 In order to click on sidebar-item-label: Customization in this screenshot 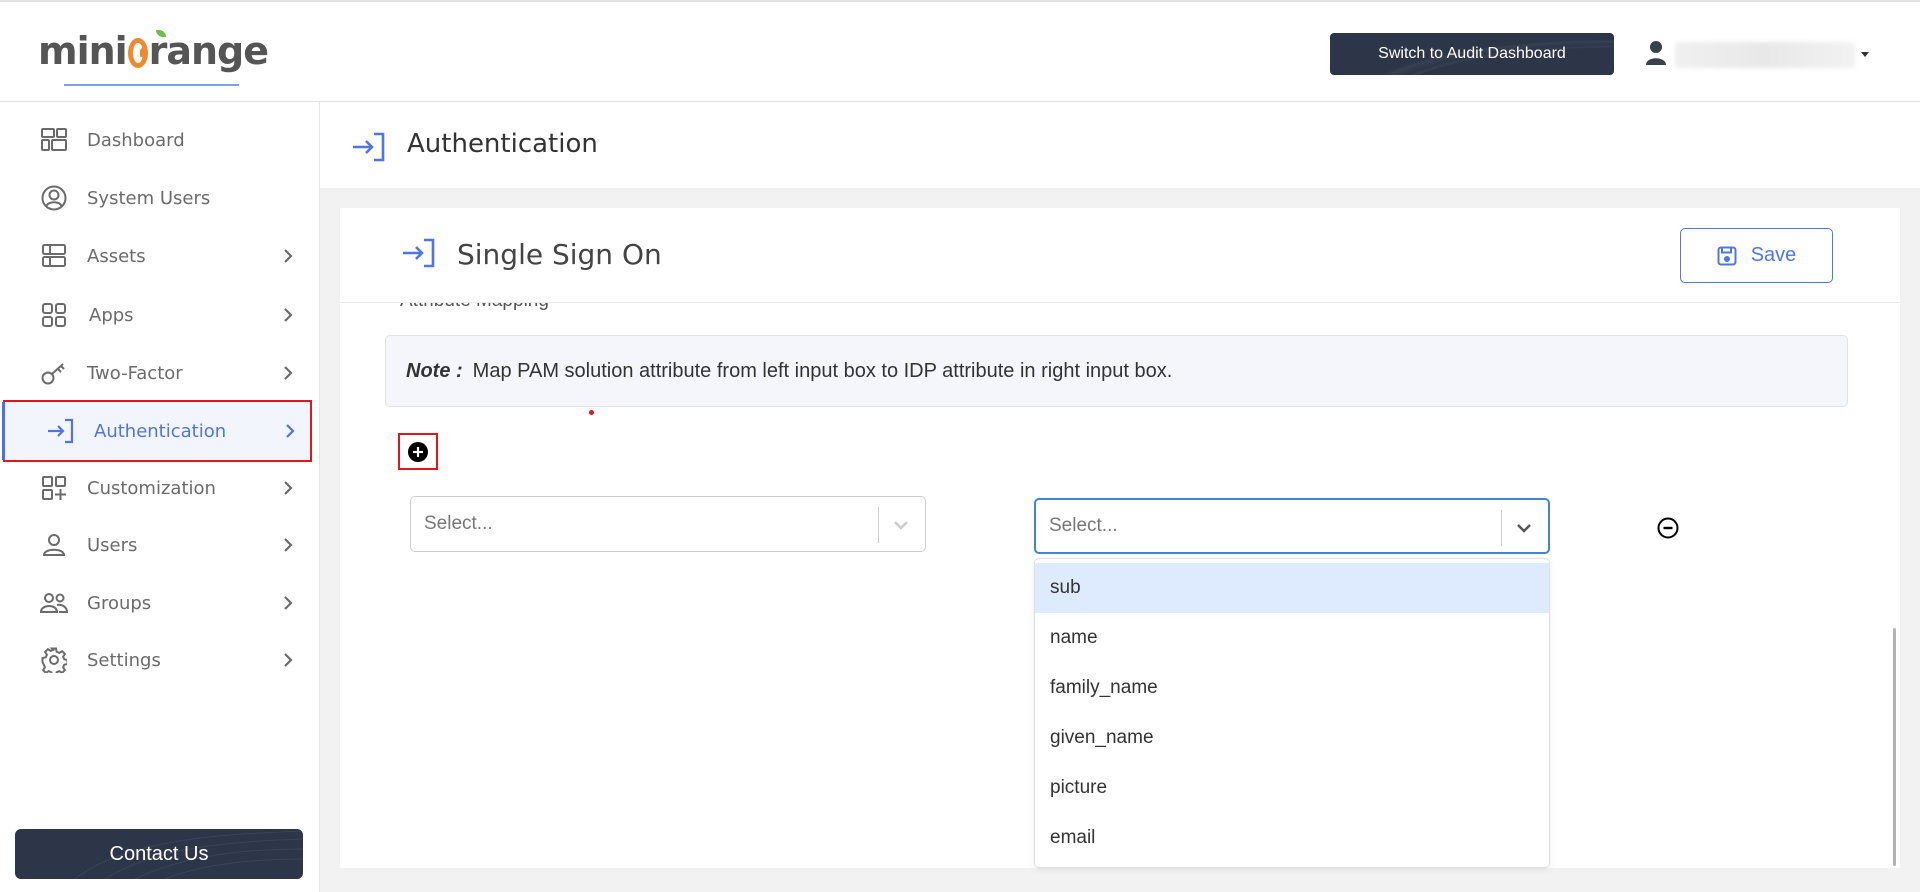, I will do `click(151, 488)`.